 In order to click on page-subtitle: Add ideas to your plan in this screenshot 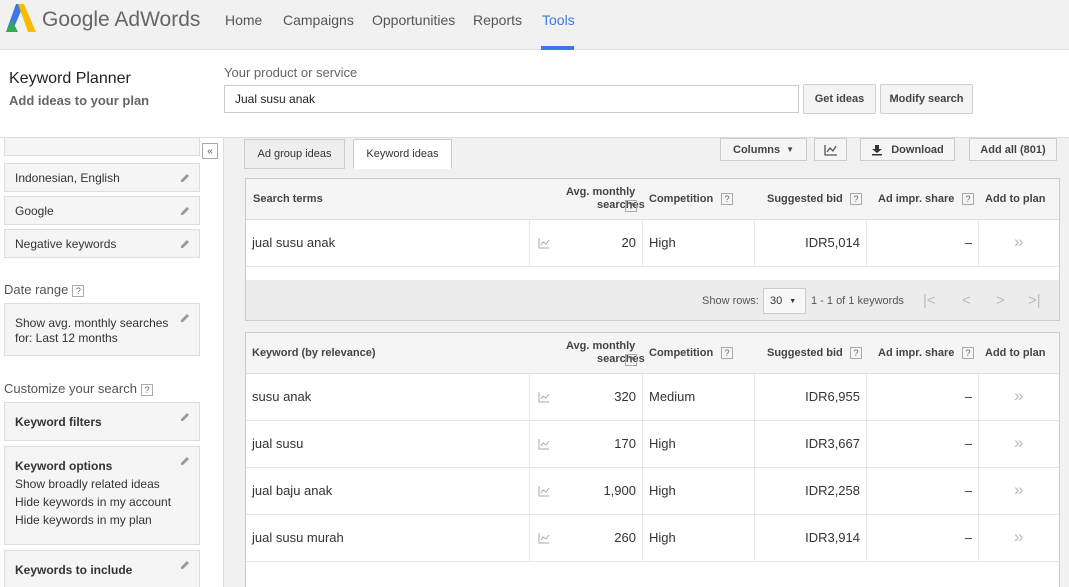, I will do `click(79, 100)`.